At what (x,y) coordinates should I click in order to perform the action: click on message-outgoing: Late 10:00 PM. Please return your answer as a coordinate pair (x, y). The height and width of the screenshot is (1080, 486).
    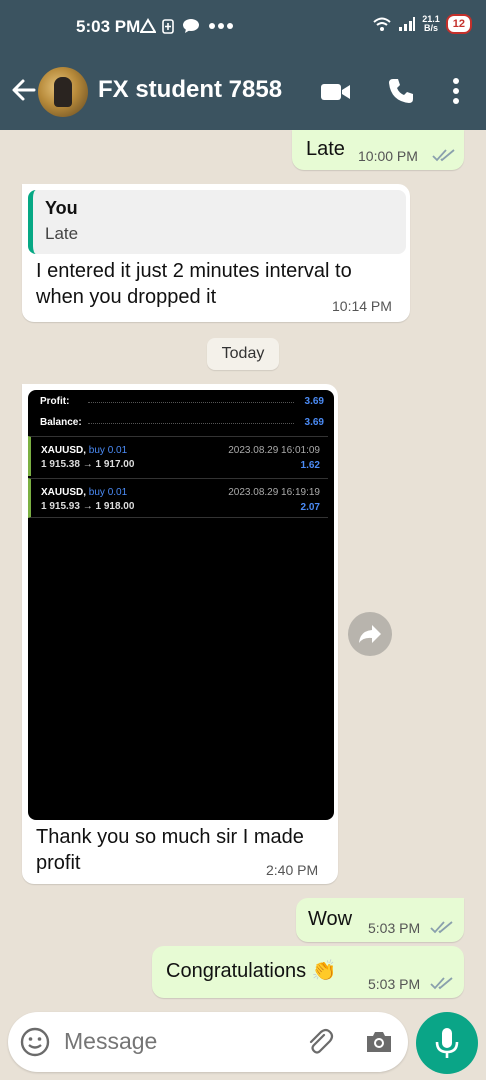
    Looking at the image, I should click on (378, 150).